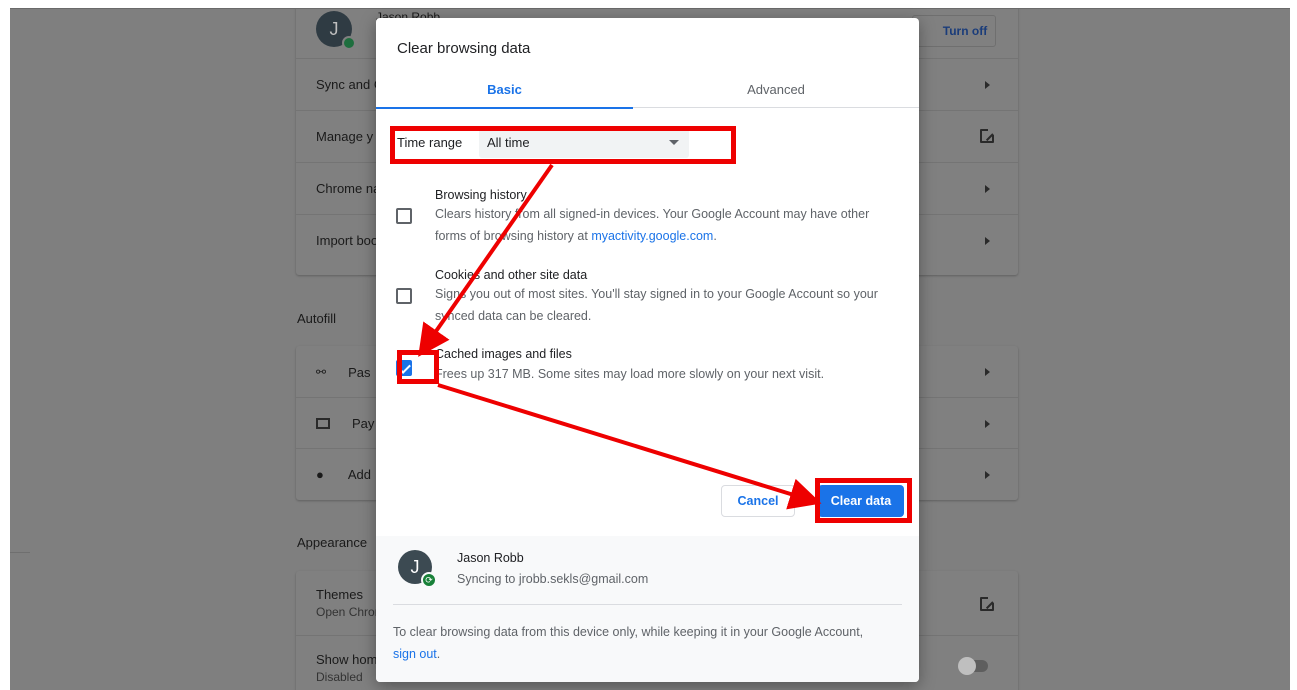 This screenshot has width=1297, height=690. I want to click on account-avatar: J ⟳, so click(417, 569).